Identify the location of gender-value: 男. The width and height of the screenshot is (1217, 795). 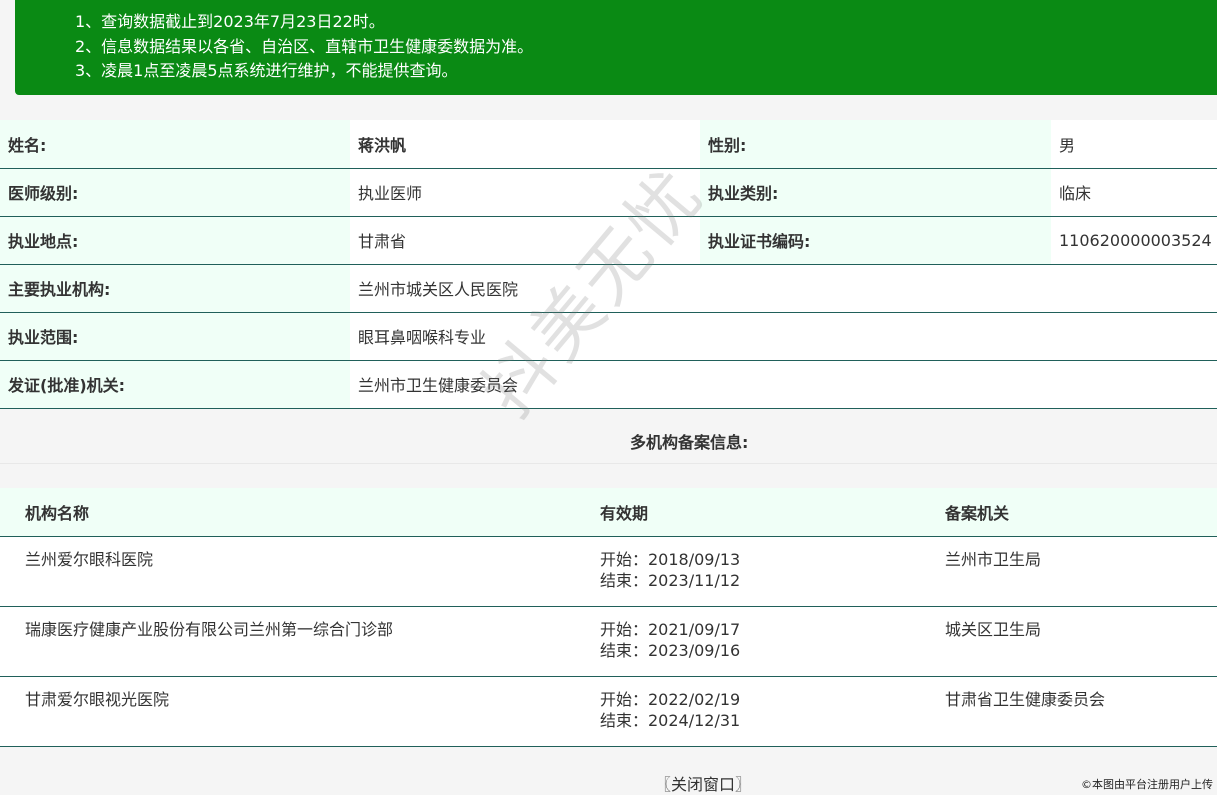
(1134, 144).